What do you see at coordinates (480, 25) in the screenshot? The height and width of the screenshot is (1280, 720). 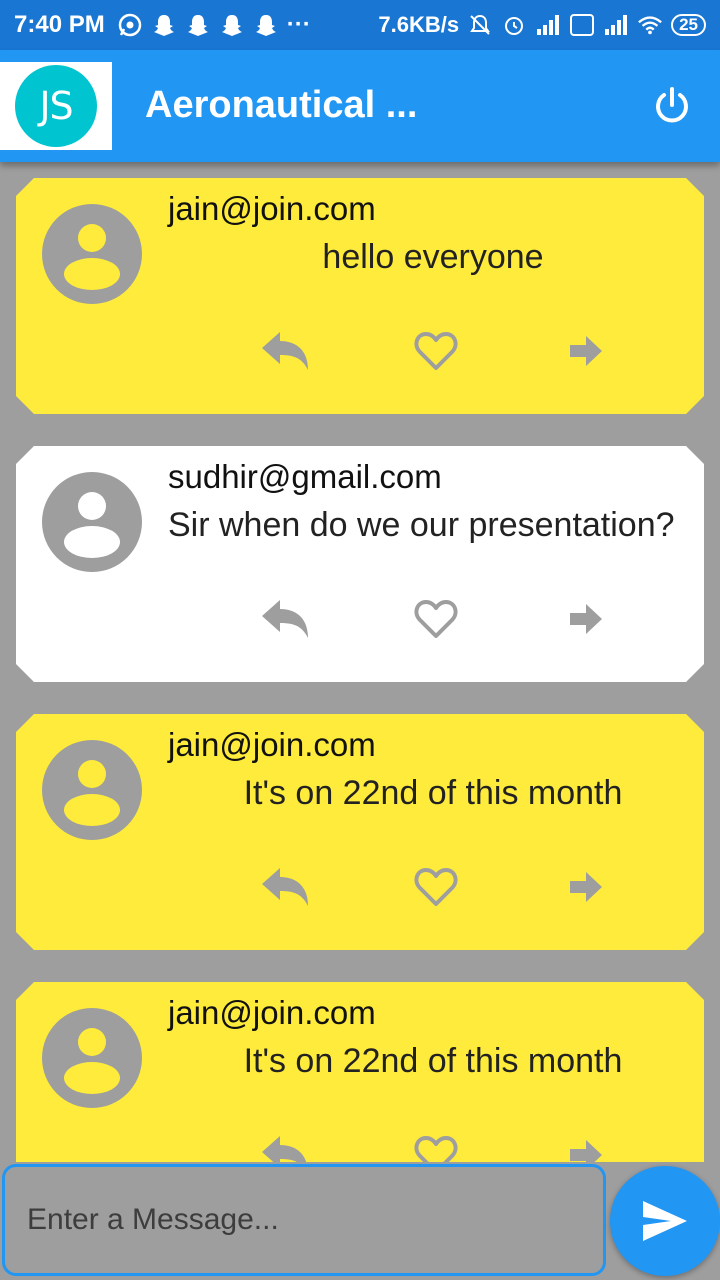 I see `notifications-off-icon` at bounding box center [480, 25].